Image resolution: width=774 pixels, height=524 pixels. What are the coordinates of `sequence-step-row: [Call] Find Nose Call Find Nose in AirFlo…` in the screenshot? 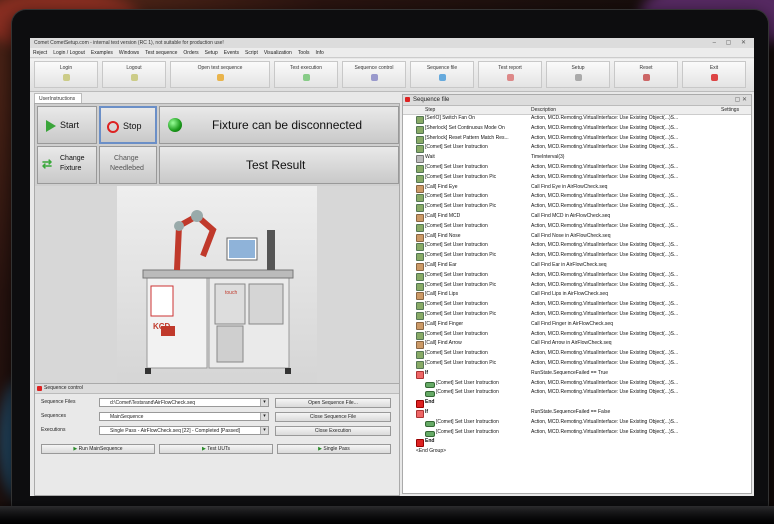 It's located at (577, 237).